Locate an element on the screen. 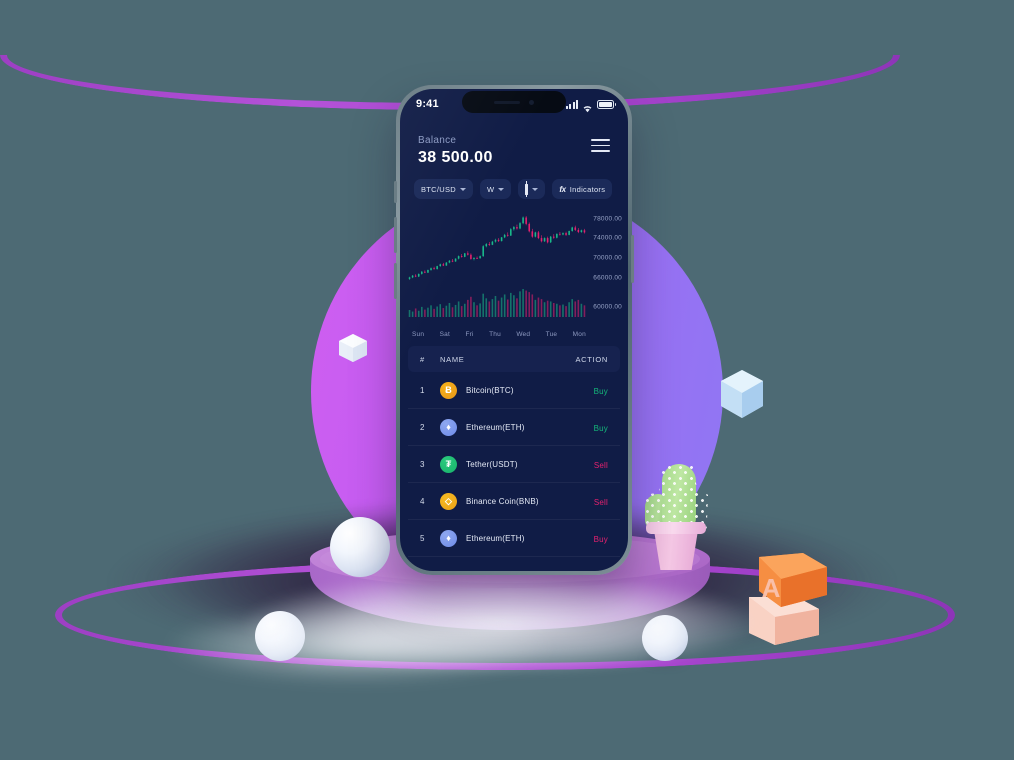 The image size is (1014, 760). indicators-button: fx Indicators is located at coordinates (582, 189).